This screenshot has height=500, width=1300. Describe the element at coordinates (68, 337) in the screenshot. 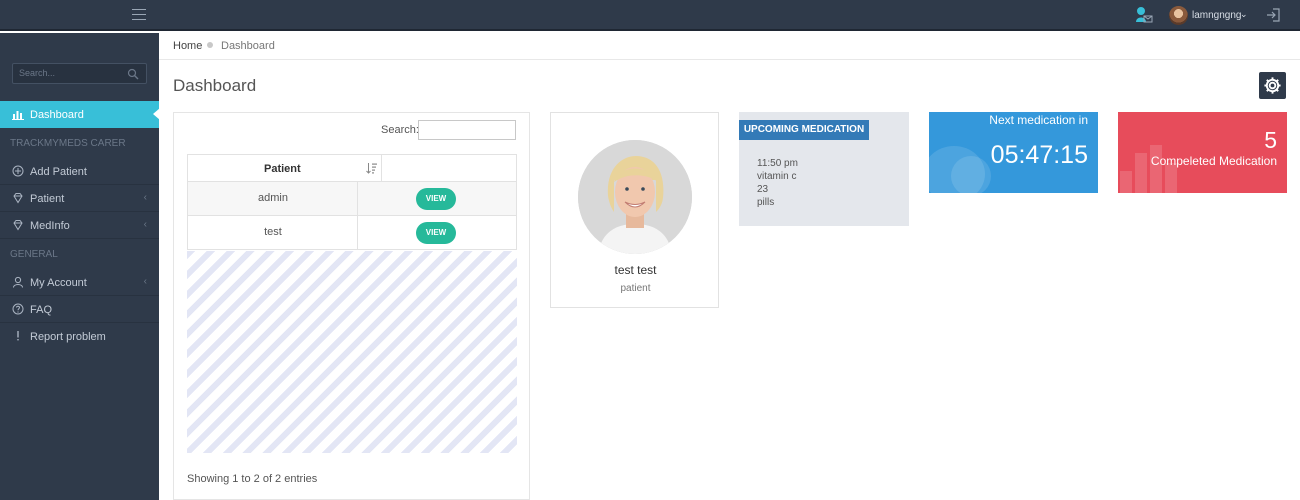

I see `sidebar-item-label: Report problem` at that location.